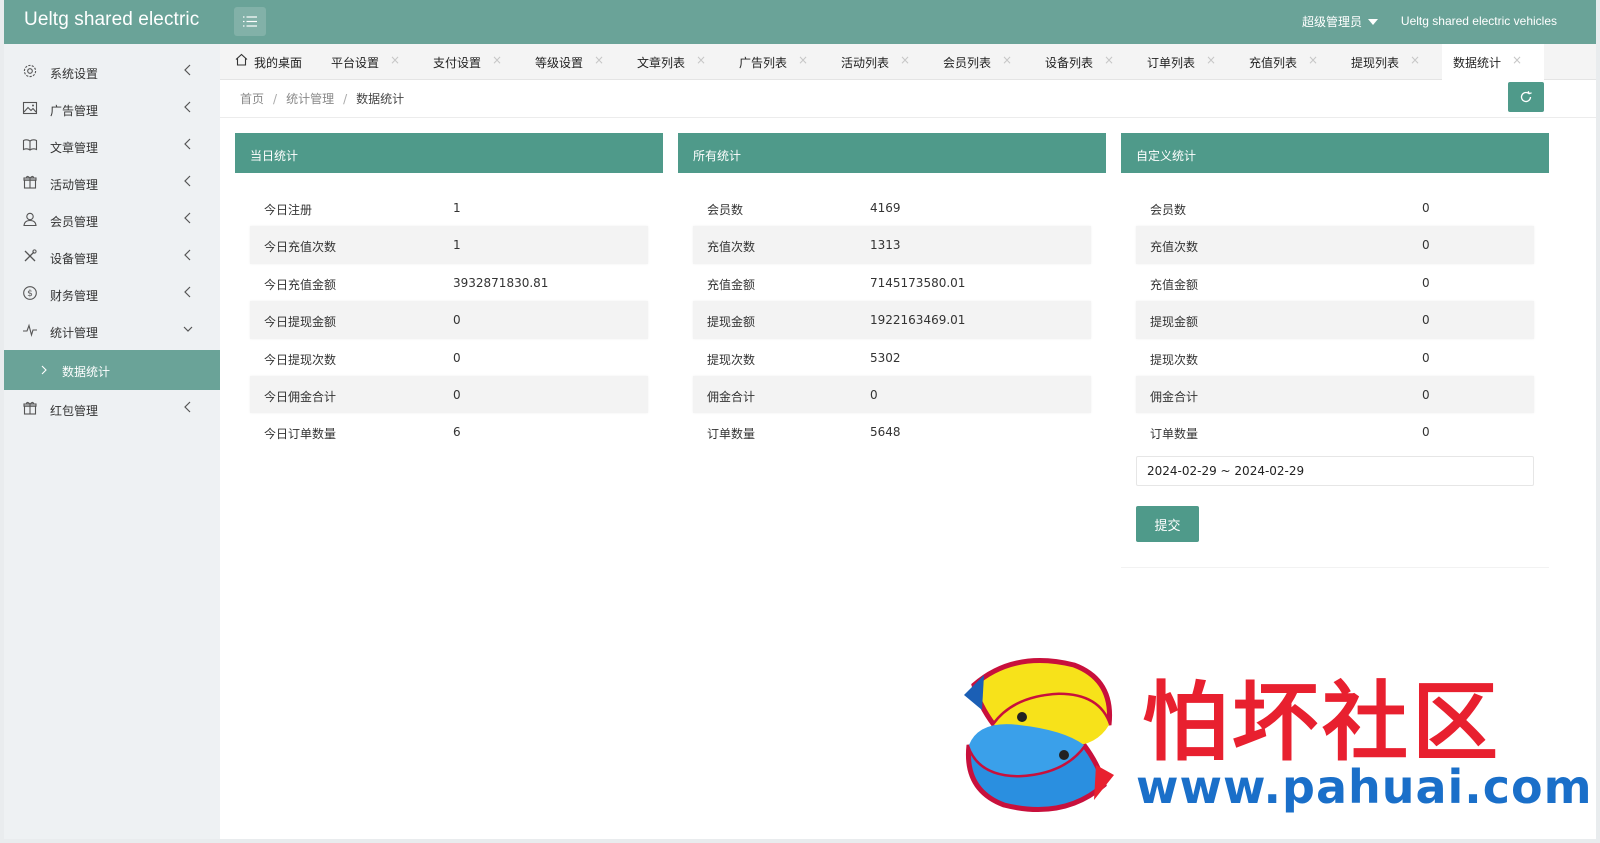  I want to click on stat-value: 7145173580.01, so click(918, 282).